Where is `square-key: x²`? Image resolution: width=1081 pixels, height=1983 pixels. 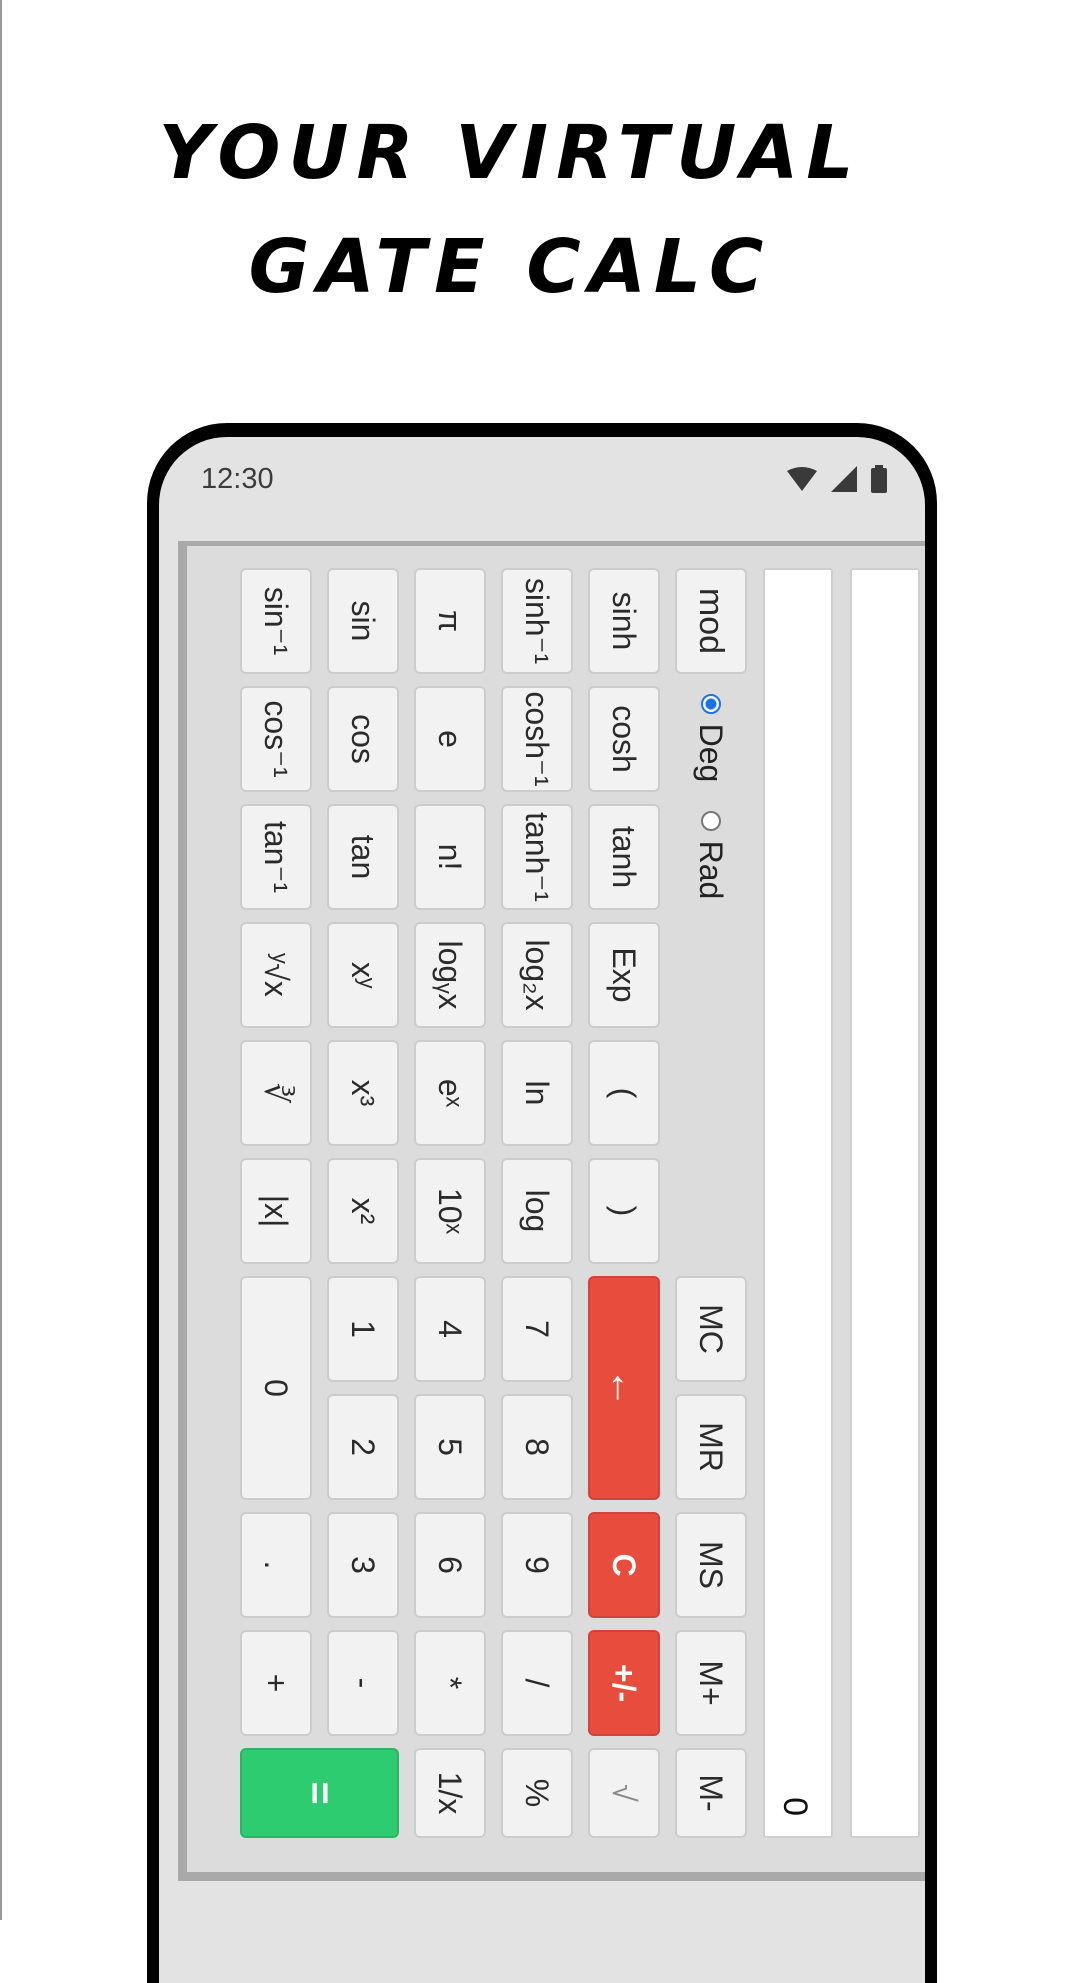 square-key: x² is located at coordinates (363, 1211).